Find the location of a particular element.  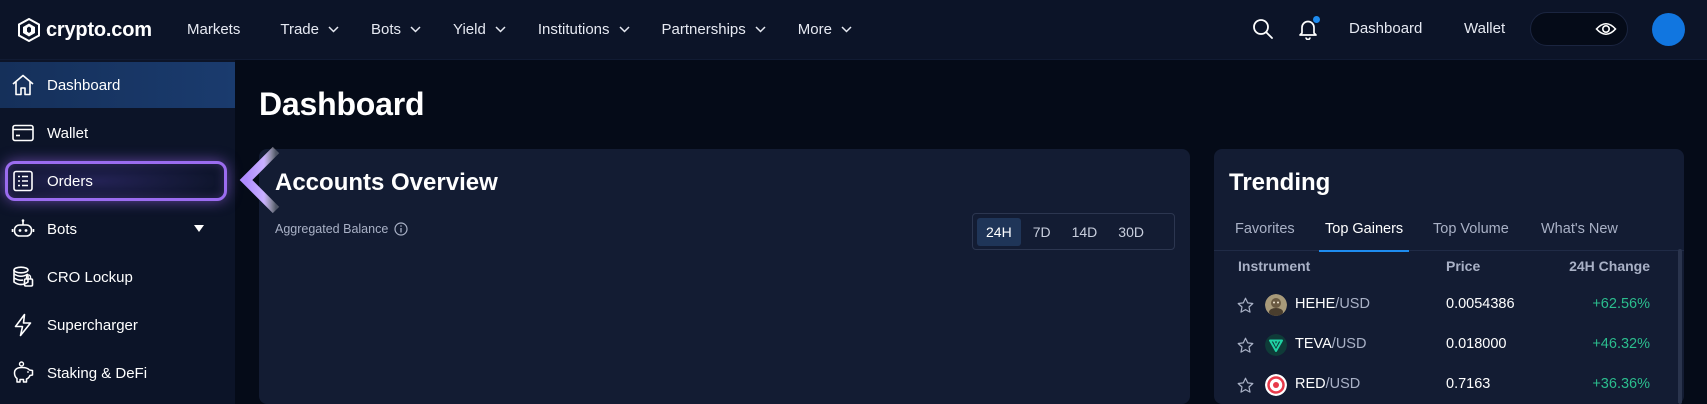

tab-top-gainers-label: Top Gainers is located at coordinates (1364, 229).